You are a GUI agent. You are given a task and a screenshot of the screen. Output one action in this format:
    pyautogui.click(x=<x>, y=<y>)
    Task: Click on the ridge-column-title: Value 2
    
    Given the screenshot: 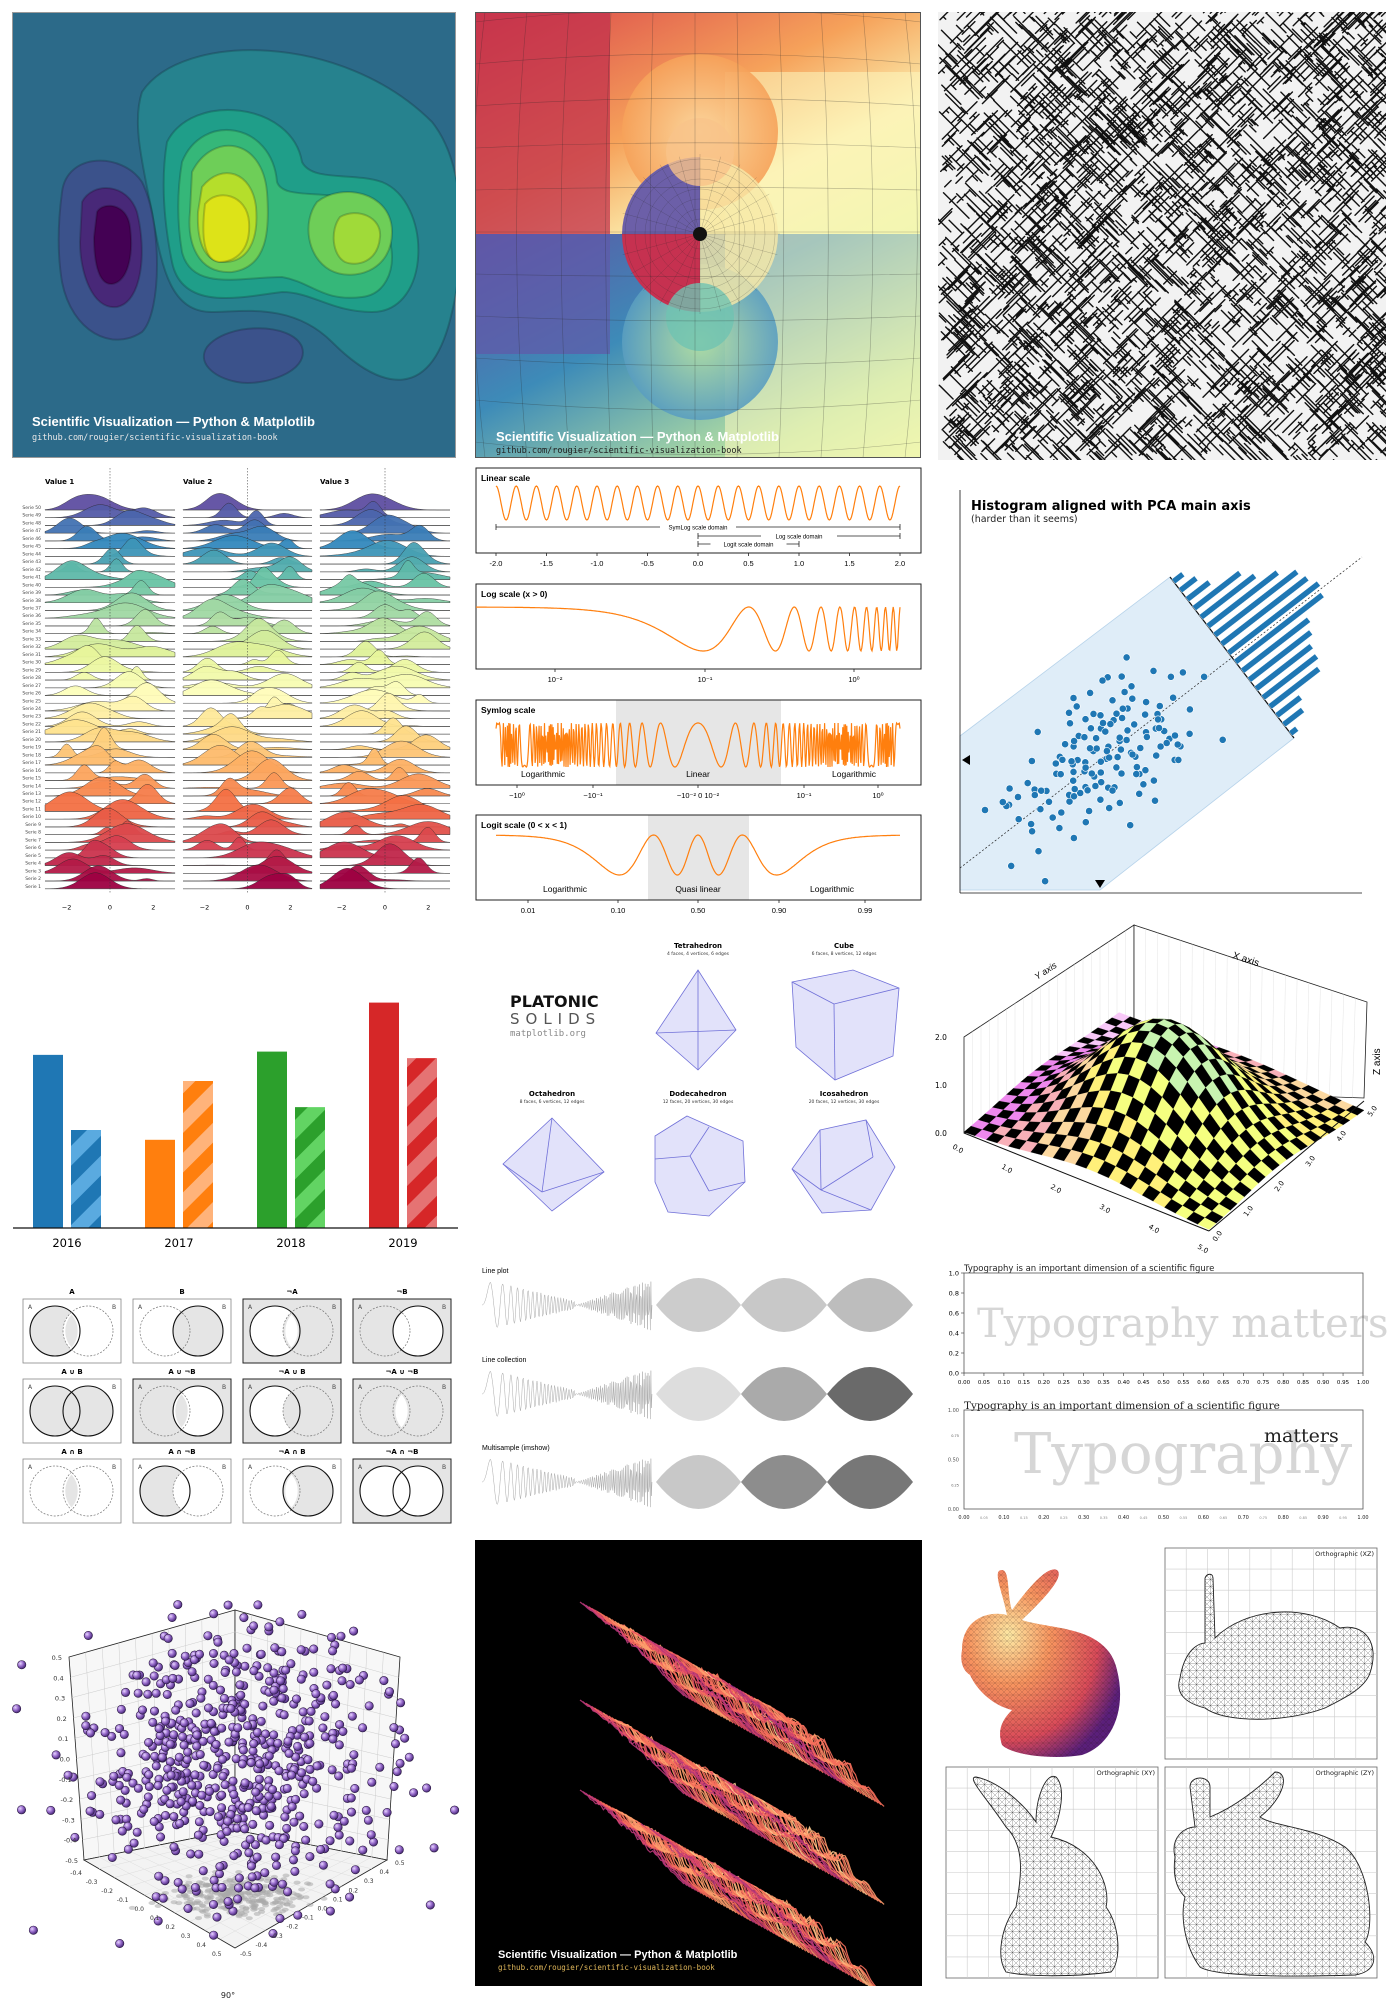 What is the action you would take?
    pyautogui.click(x=197, y=482)
    